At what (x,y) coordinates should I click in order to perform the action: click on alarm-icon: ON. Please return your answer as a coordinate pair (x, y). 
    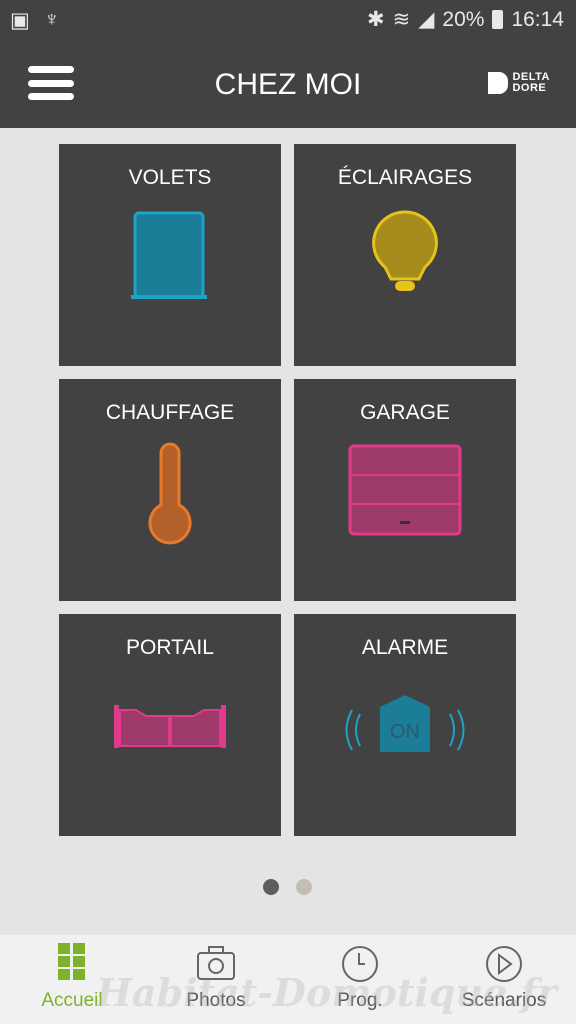
    Looking at the image, I should click on (405, 723).